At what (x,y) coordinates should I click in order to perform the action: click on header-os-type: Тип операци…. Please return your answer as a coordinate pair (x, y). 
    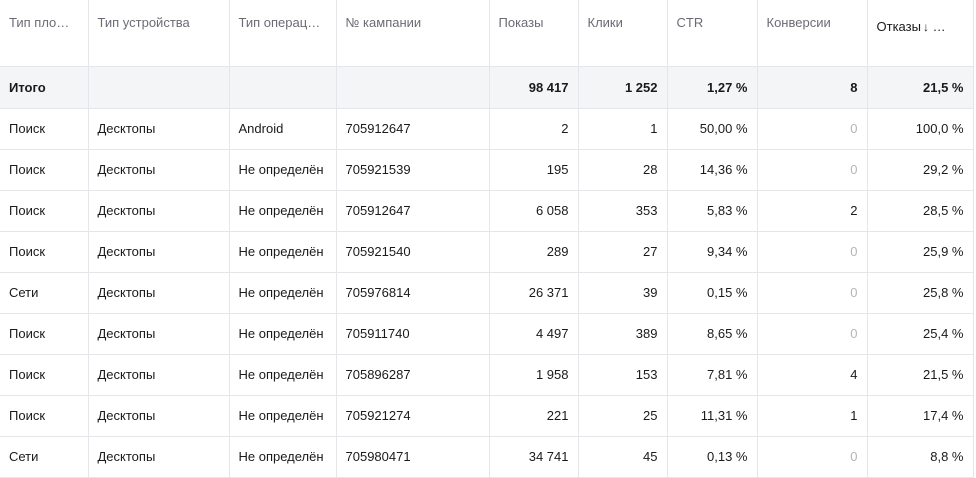
    Looking at the image, I should click on (283, 33).